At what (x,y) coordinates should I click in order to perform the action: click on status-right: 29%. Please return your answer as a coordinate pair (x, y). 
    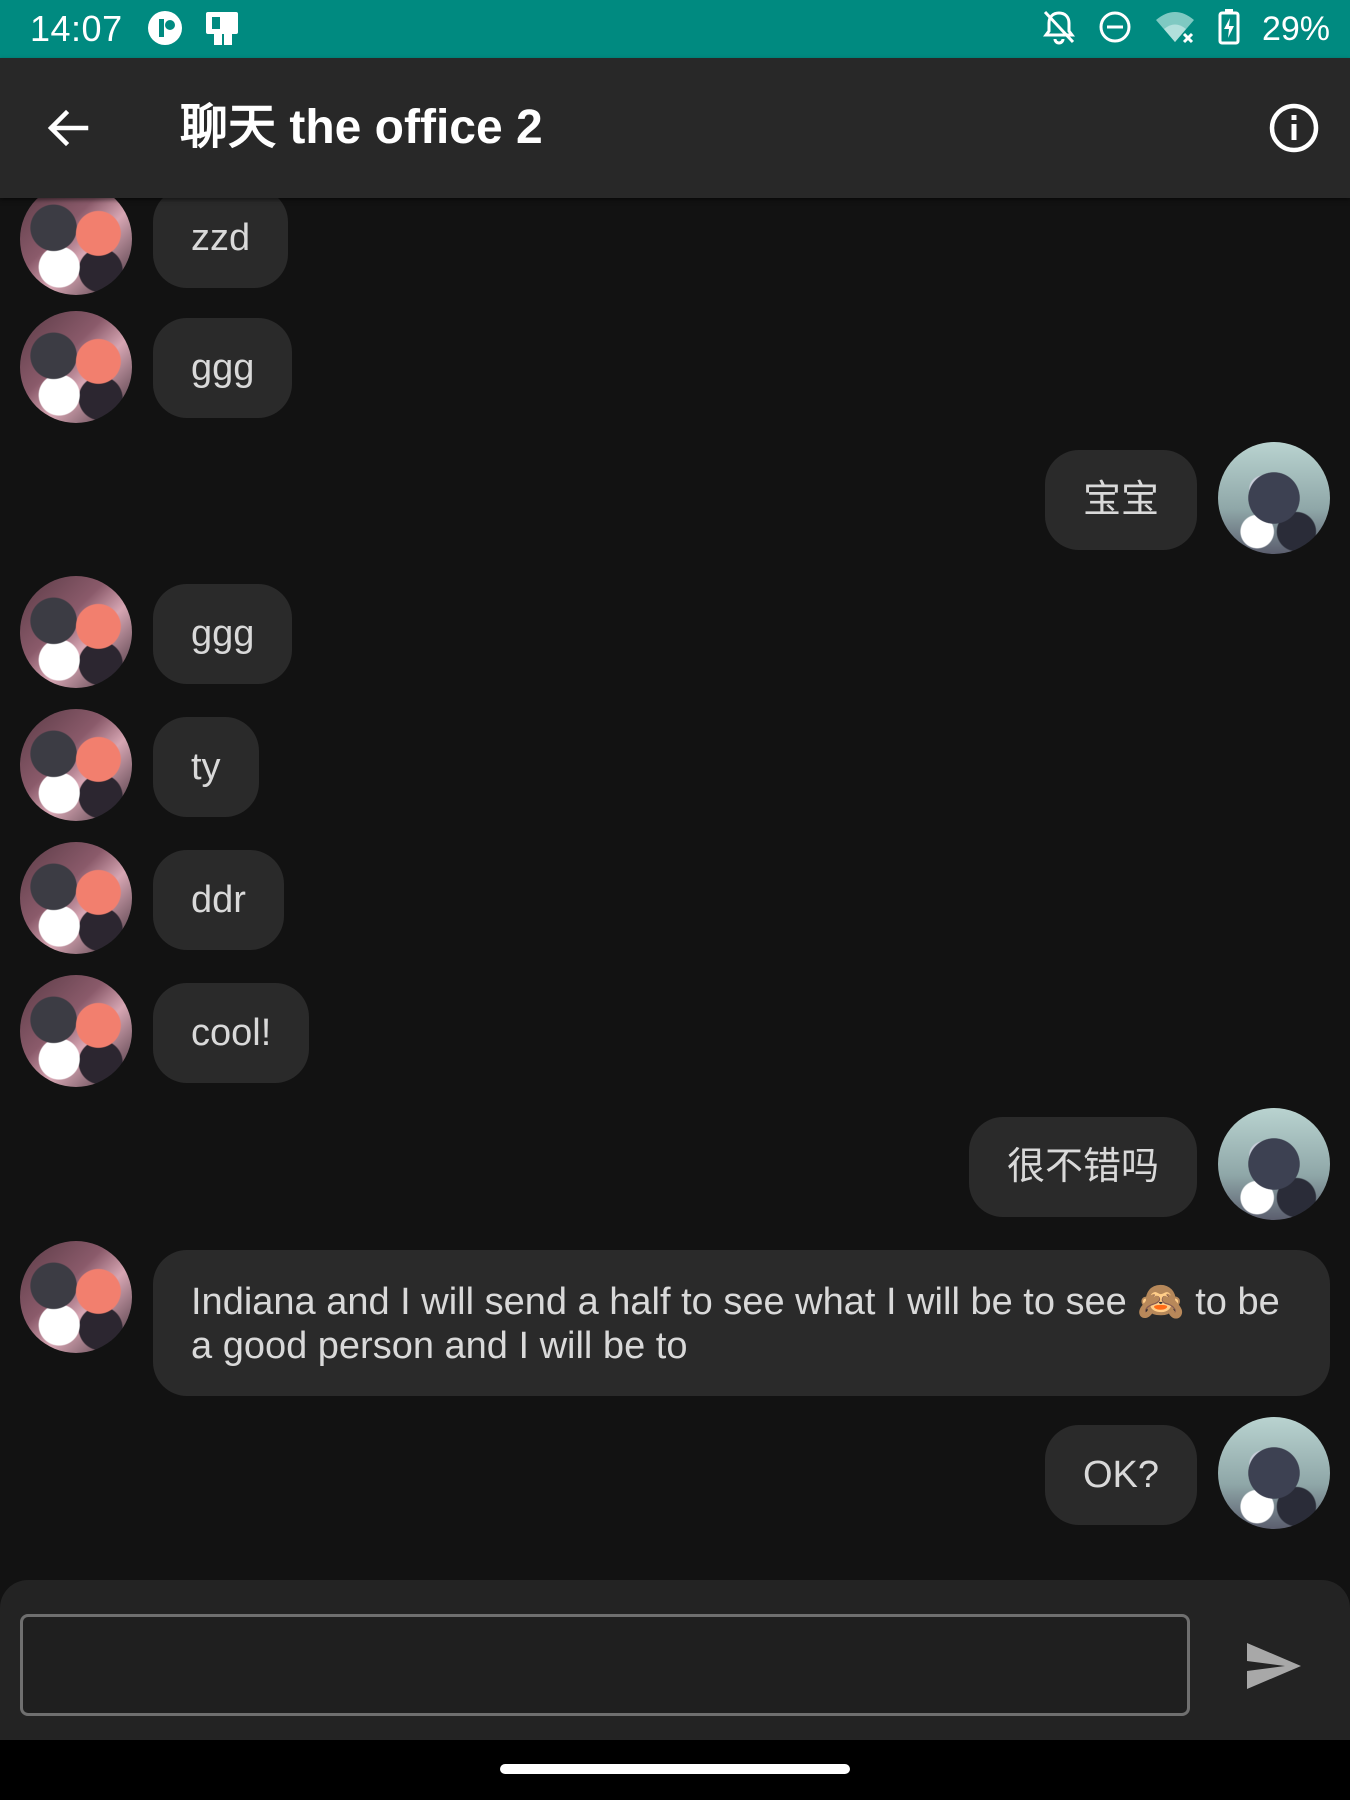
    Looking at the image, I should click on (1186, 29).